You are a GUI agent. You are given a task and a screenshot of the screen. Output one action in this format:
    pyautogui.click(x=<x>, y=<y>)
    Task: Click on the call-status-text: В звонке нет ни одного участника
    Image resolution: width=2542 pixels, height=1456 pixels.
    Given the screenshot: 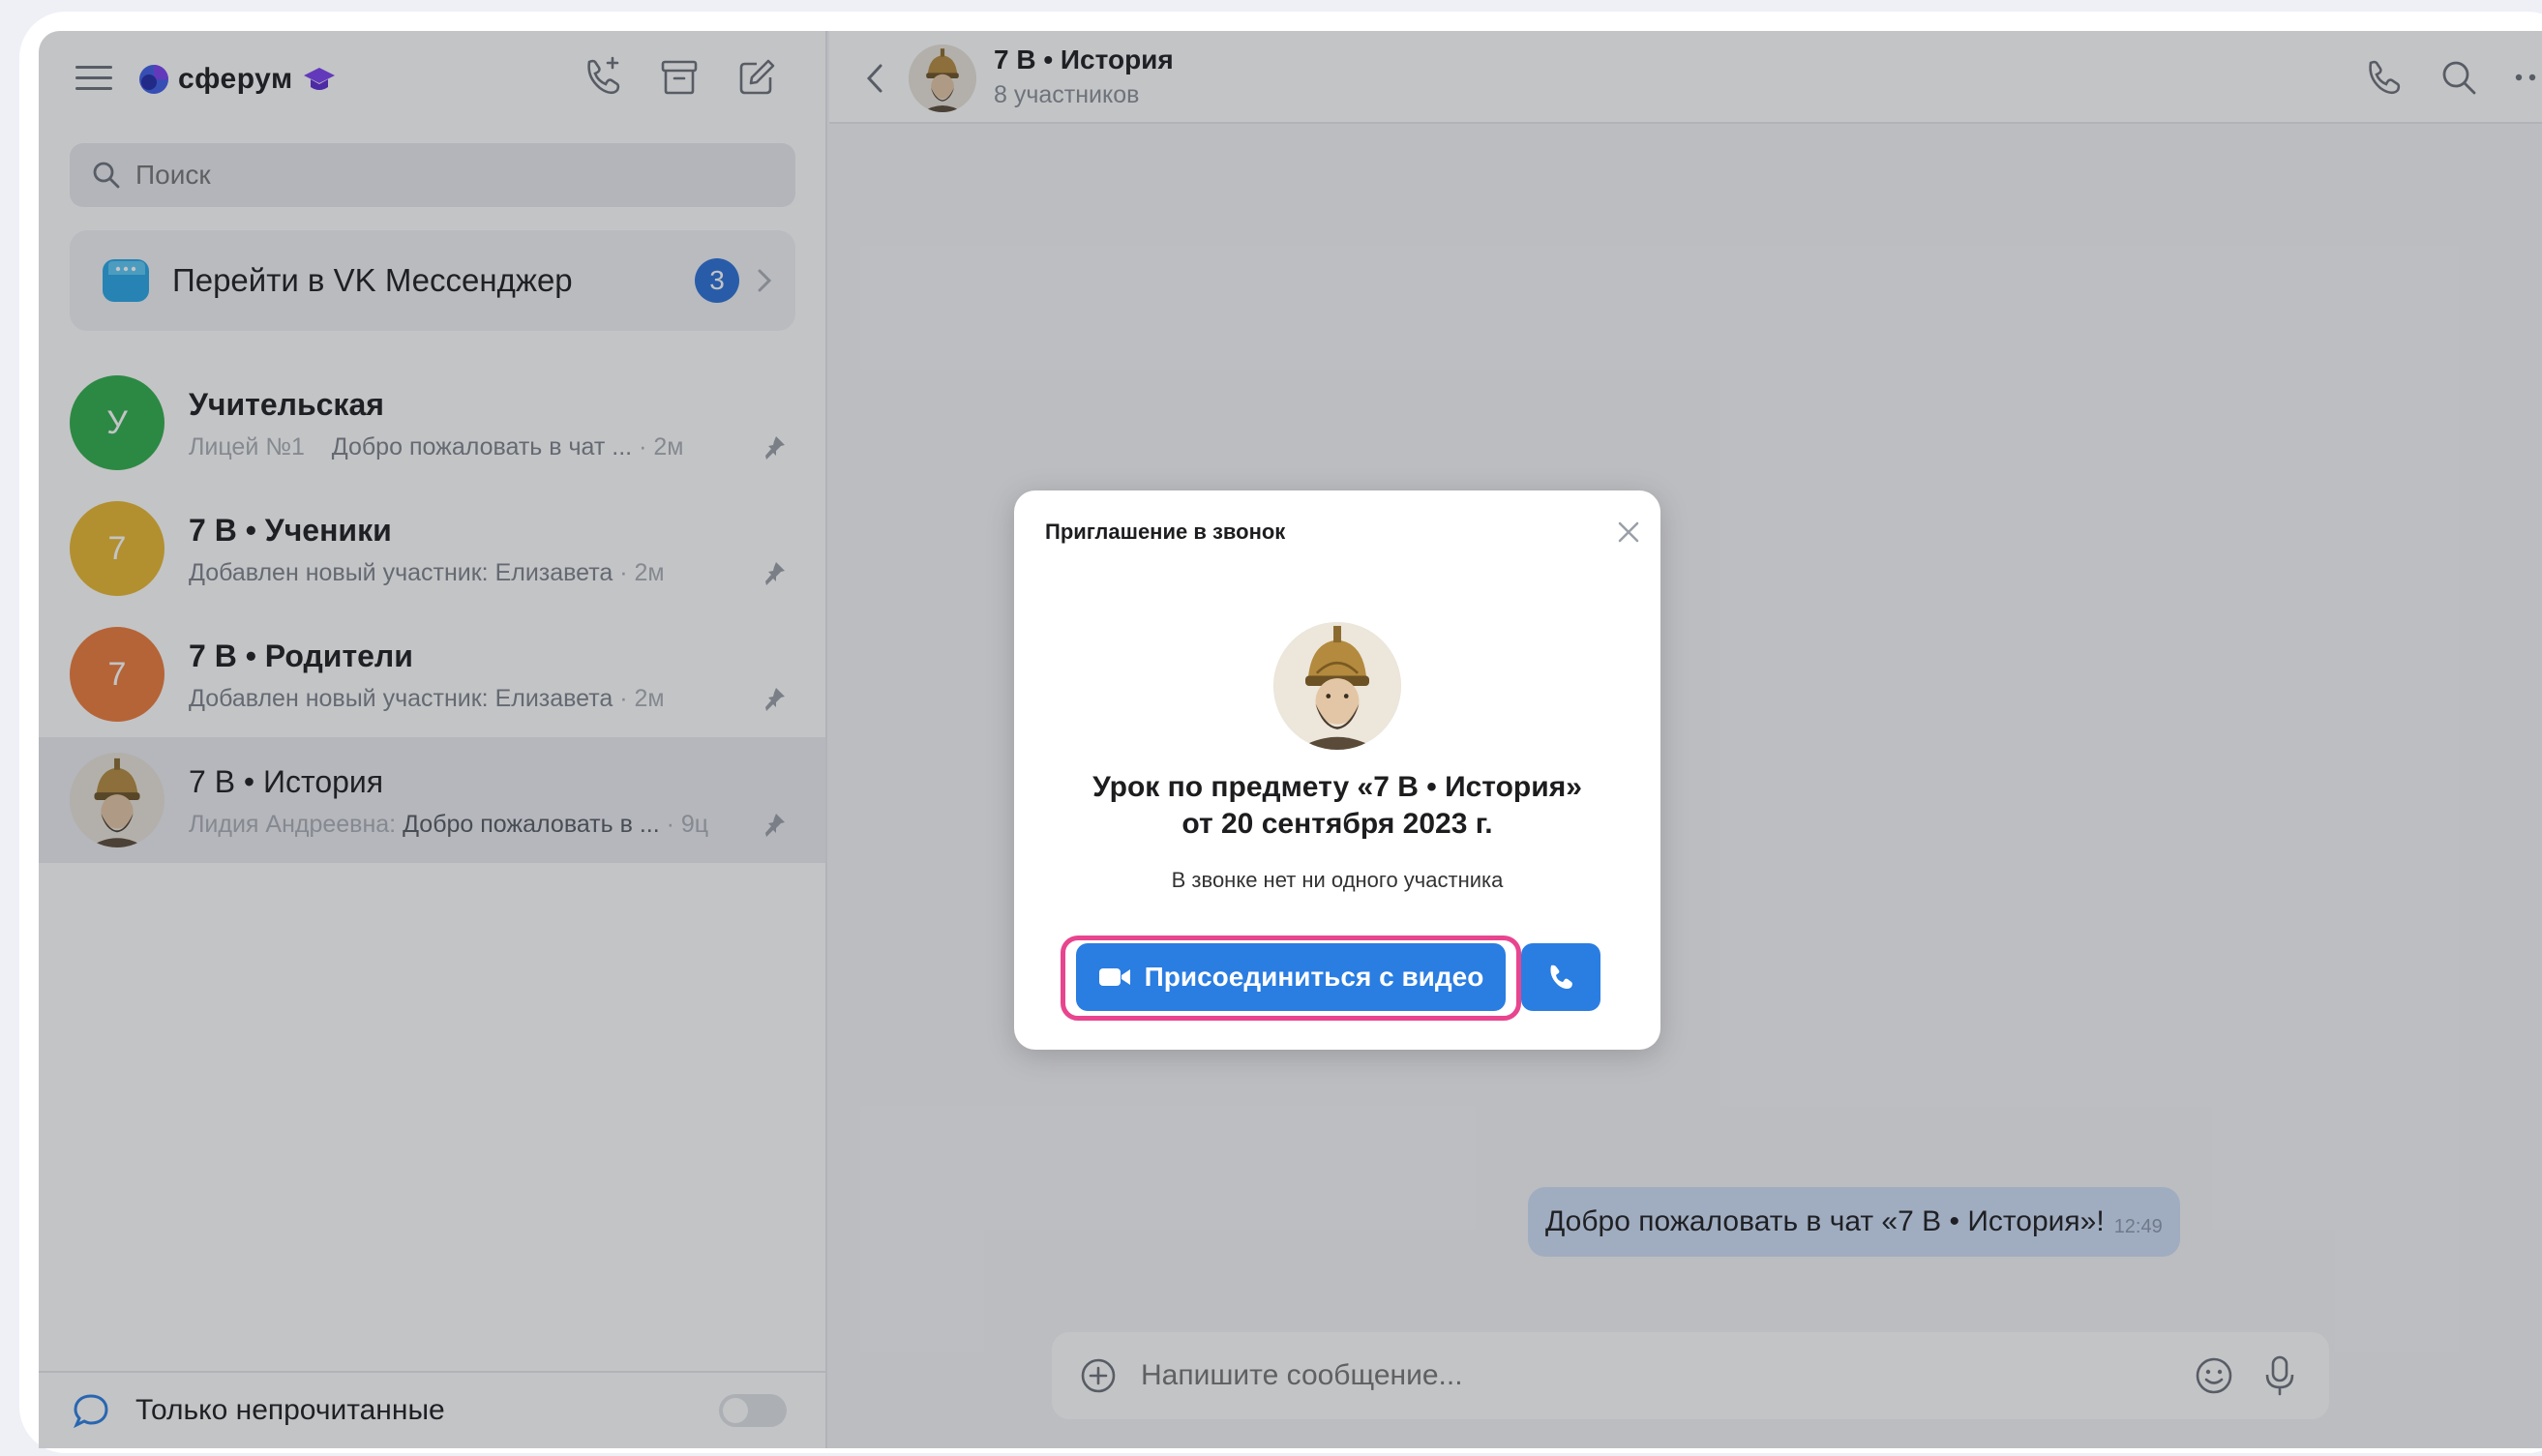 What is the action you would take?
    pyautogui.click(x=1337, y=880)
    